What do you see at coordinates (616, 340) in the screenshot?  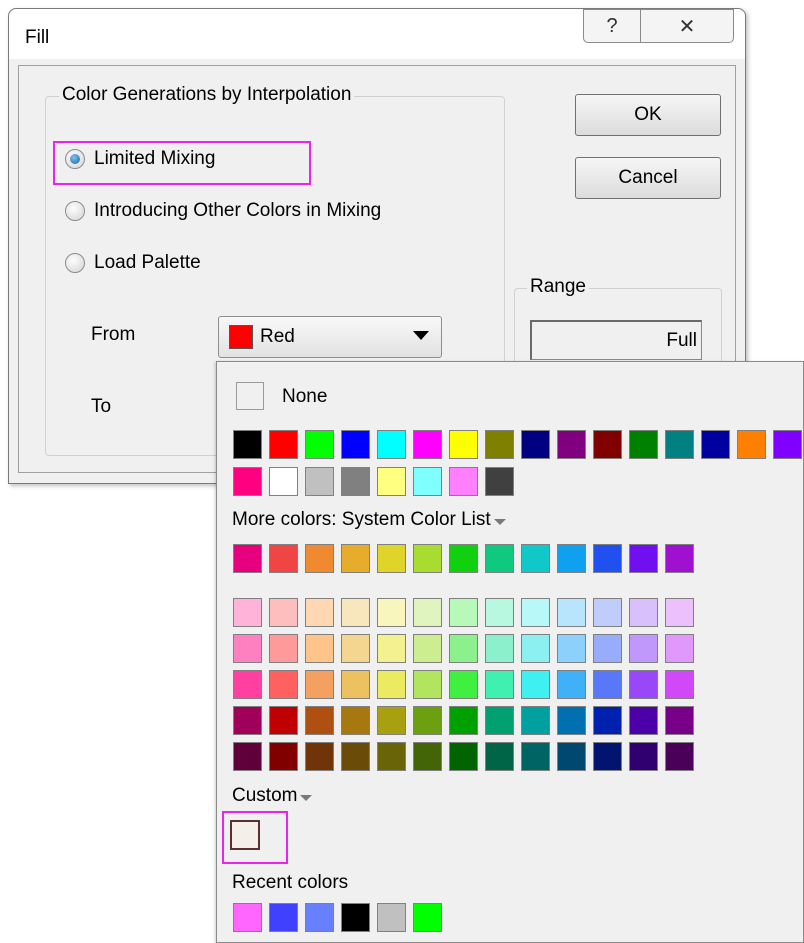 I see `range-field: Full` at bounding box center [616, 340].